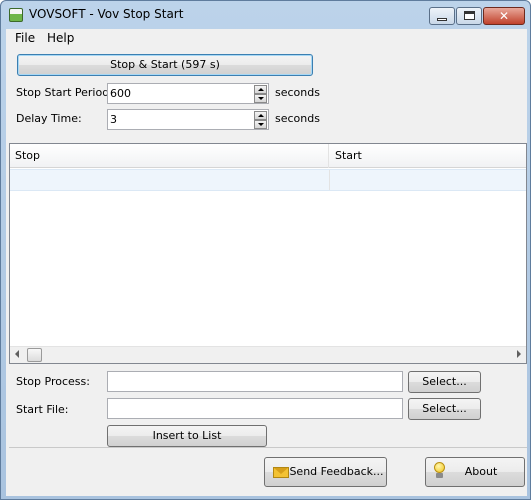 The height and width of the screenshot is (500, 531). Describe the element at coordinates (49, 118) in the screenshot. I see `delay-label: Delay Time:` at that location.